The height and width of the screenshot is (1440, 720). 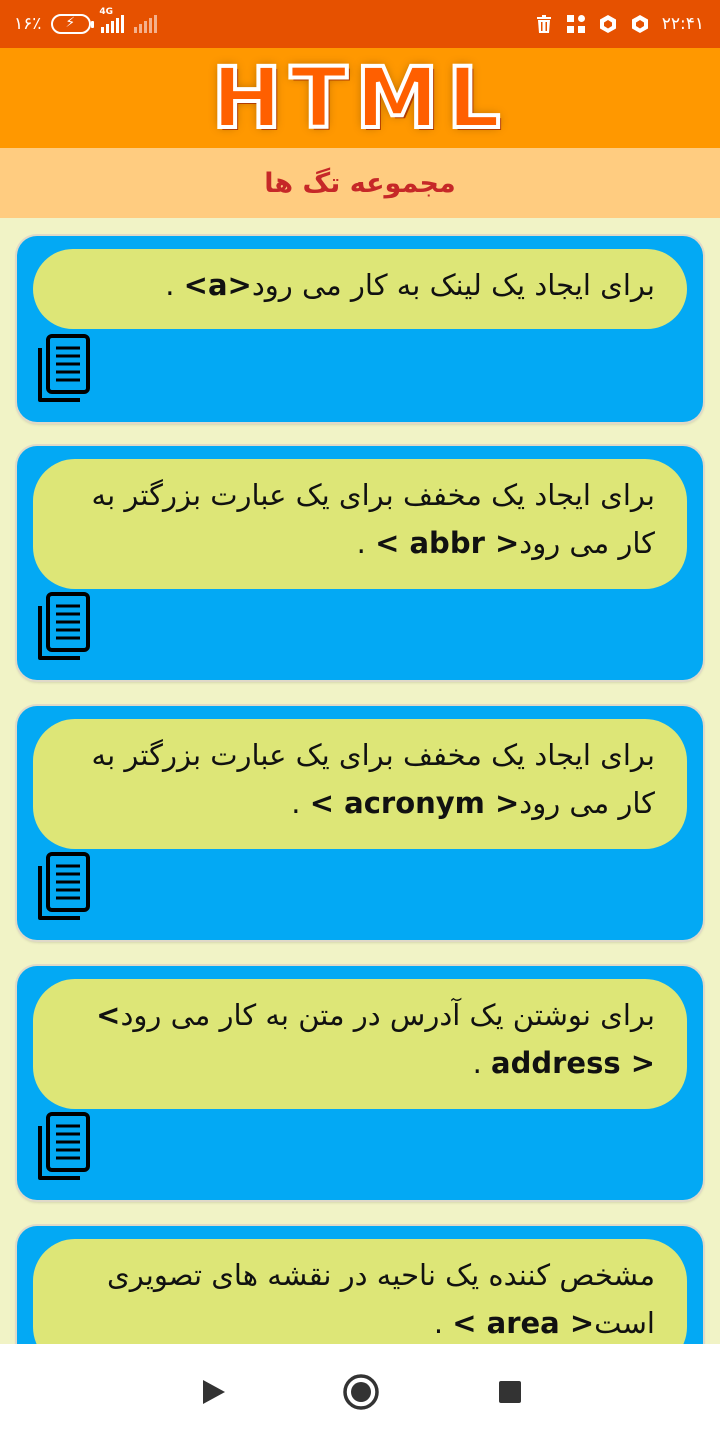 What do you see at coordinates (453, 285) in the screenshot?
I see `tag-description: برای ایجاد یک لینک به کار می رود` at bounding box center [453, 285].